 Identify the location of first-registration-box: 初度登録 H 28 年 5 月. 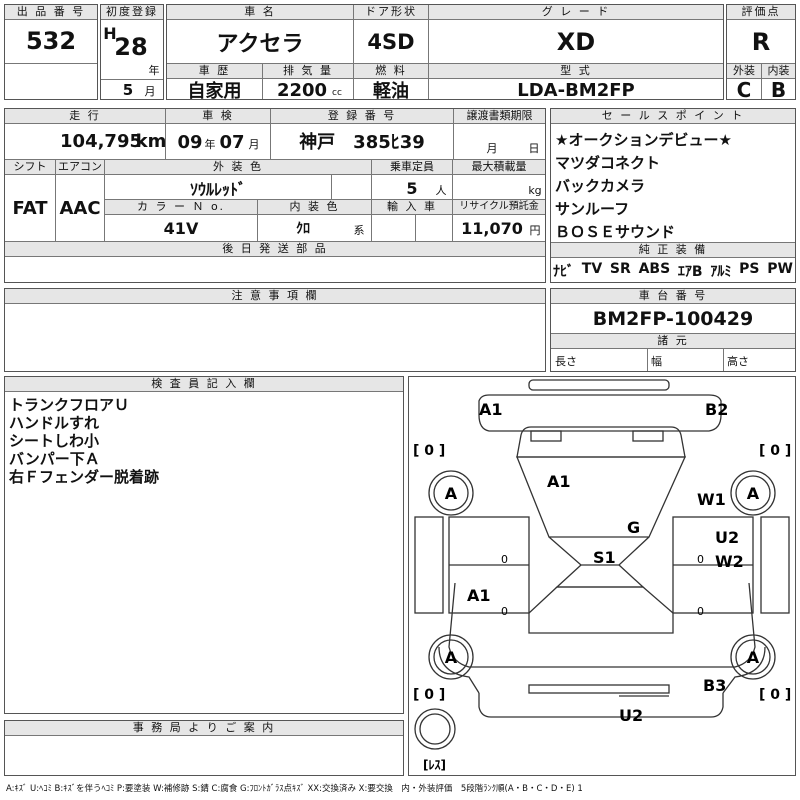
(132, 52).